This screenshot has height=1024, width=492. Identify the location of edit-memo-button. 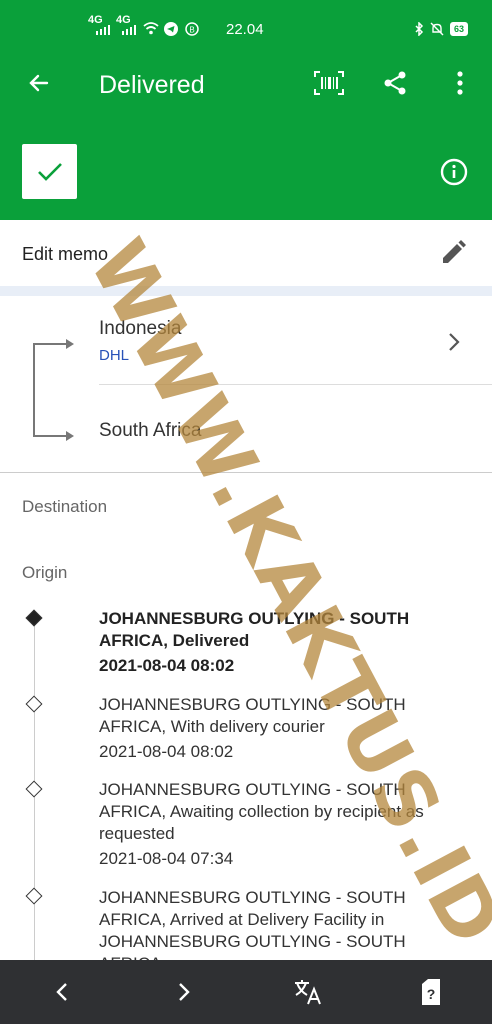
(453, 253).